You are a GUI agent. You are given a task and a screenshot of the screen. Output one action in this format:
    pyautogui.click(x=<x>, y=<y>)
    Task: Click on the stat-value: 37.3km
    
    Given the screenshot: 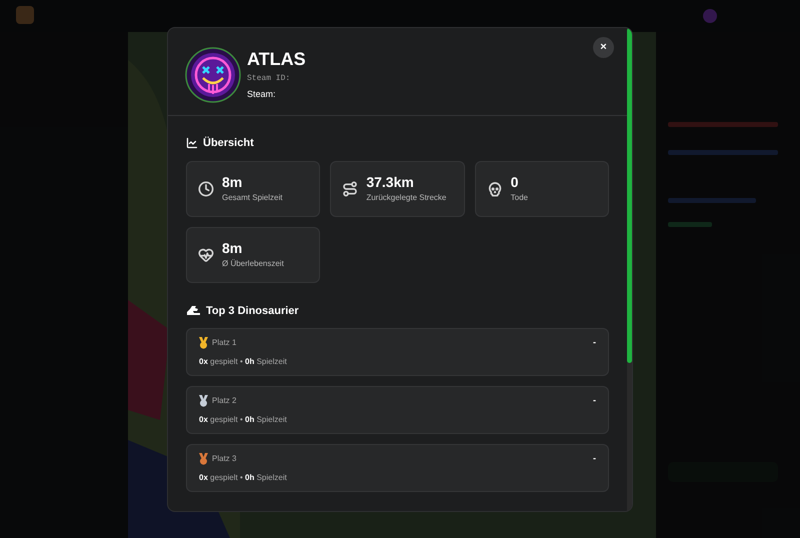 What is the action you would take?
    pyautogui.click(x=390, y=182)
    